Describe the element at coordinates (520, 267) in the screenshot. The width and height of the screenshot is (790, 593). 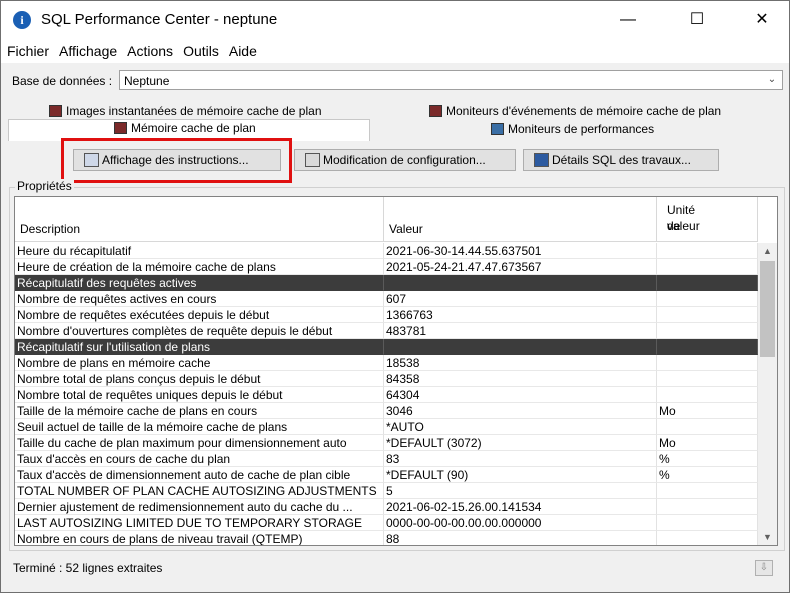
I see `cell-value: 2021-05-24-21.47.47.673567` at that location.